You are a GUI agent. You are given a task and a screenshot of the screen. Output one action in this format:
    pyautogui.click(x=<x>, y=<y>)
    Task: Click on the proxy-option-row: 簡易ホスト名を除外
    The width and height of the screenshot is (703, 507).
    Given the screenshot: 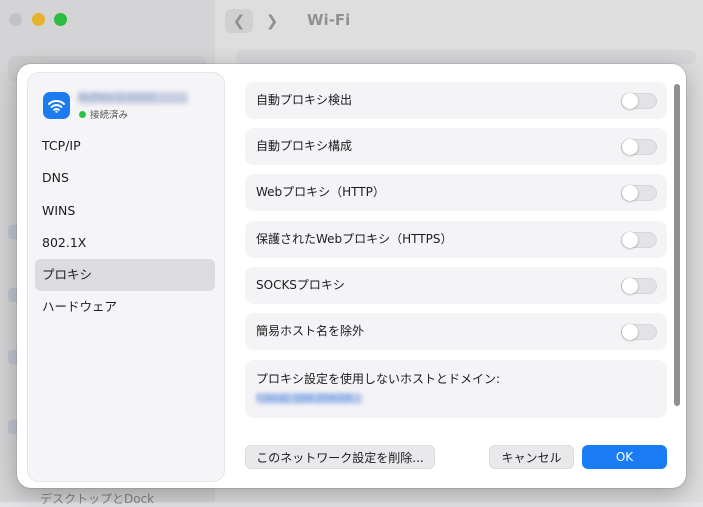 What is the action you would take?
    pyautogui.click(x=456, y=331)
    